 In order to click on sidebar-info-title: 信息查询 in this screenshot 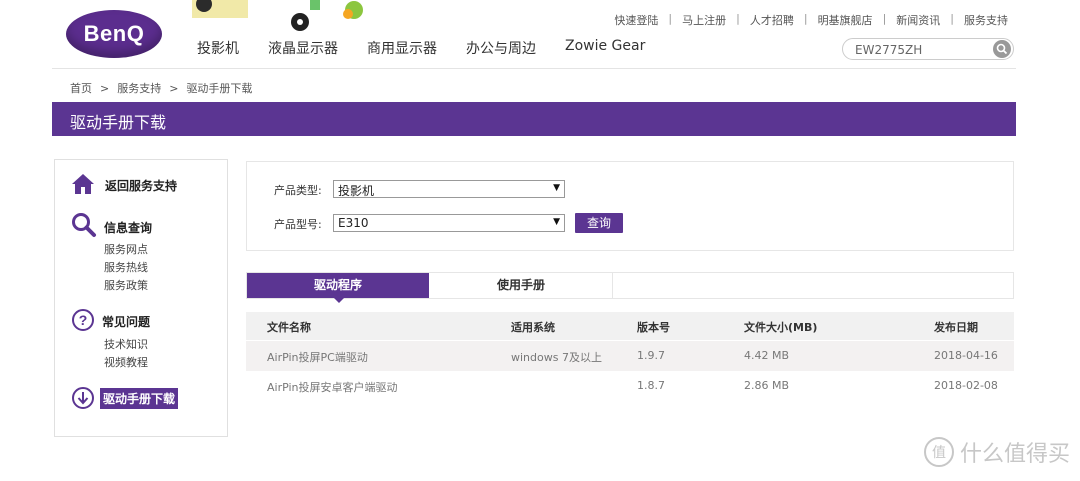, I will do `click(128, 228)`.